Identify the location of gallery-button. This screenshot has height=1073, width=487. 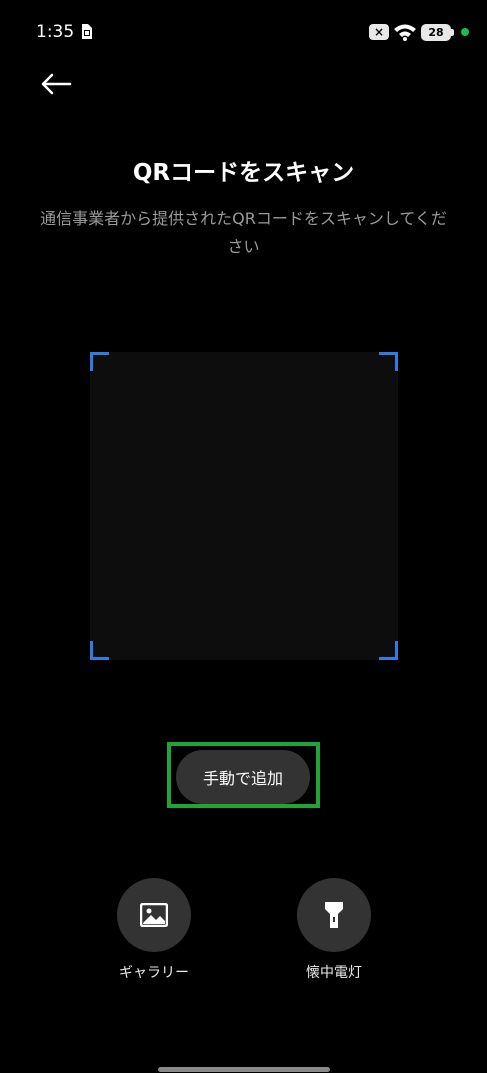
(154, 915).